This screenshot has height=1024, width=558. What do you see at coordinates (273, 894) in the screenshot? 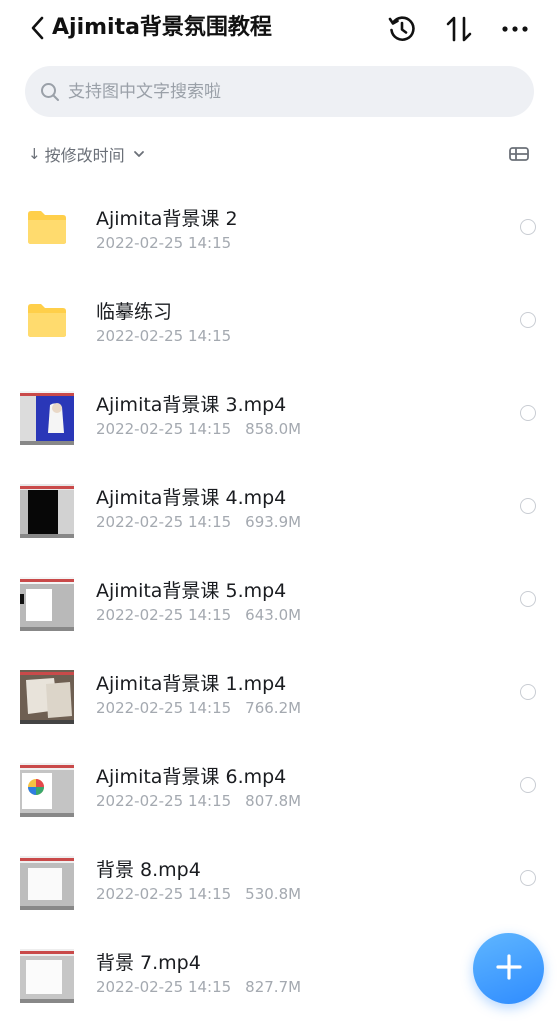
I see `file-size: 530.8M` at bounding box center [273, 894].